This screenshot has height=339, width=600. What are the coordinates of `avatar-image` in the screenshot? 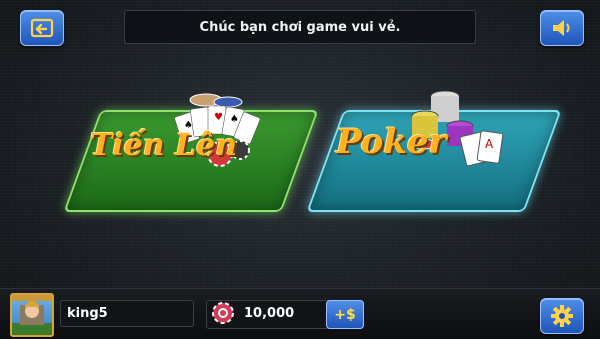 It's located at (32, 315).